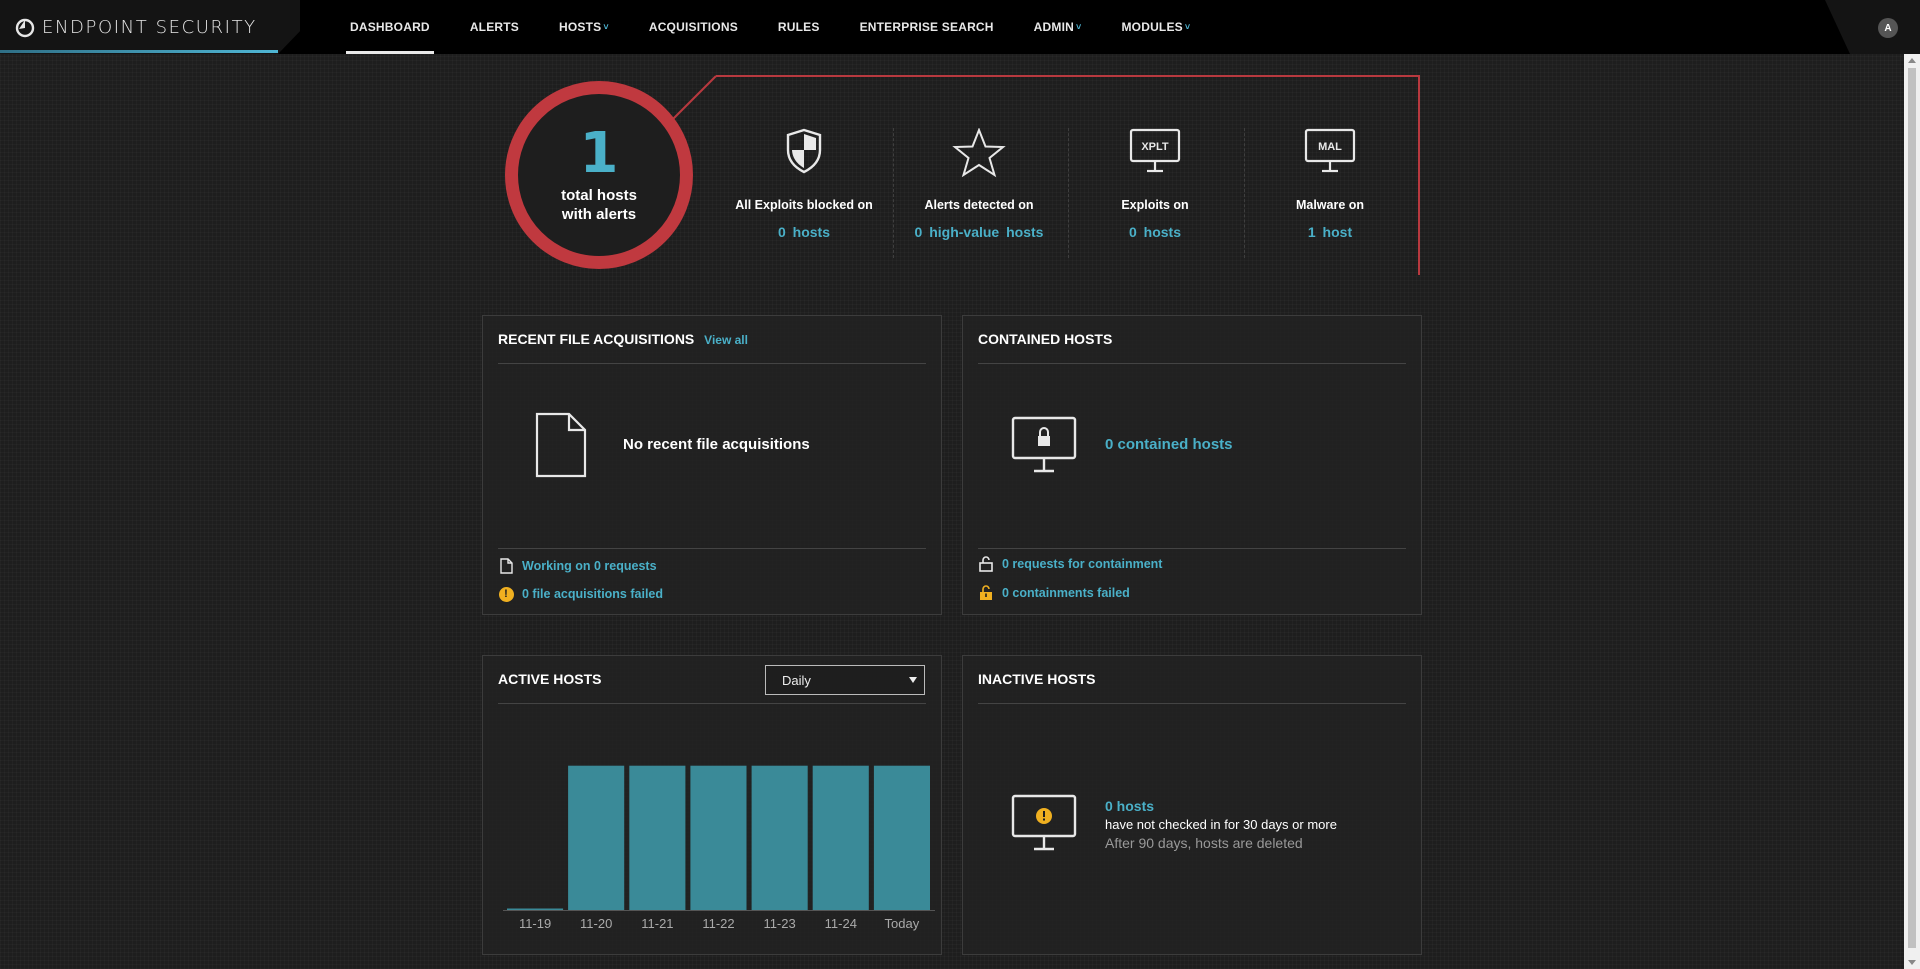 Image resolution: width=1920 pixels, height=969 pixels. Describe the element at coordinates (1044, 822) in the screenshot. I see `monitor-warning-icon` at that location.